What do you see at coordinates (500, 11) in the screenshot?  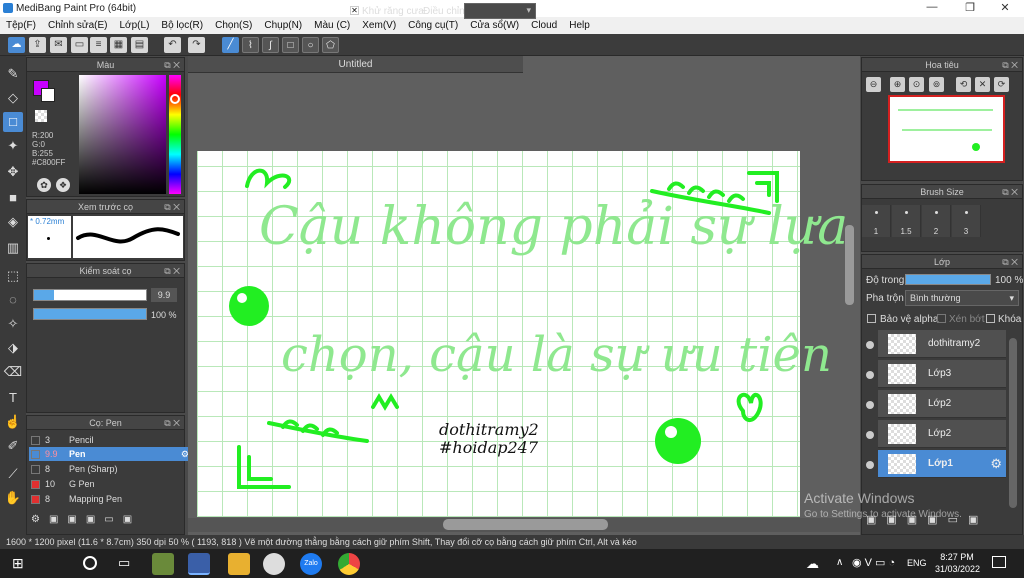 I see `correction-select` at bounding box center [500, 11].